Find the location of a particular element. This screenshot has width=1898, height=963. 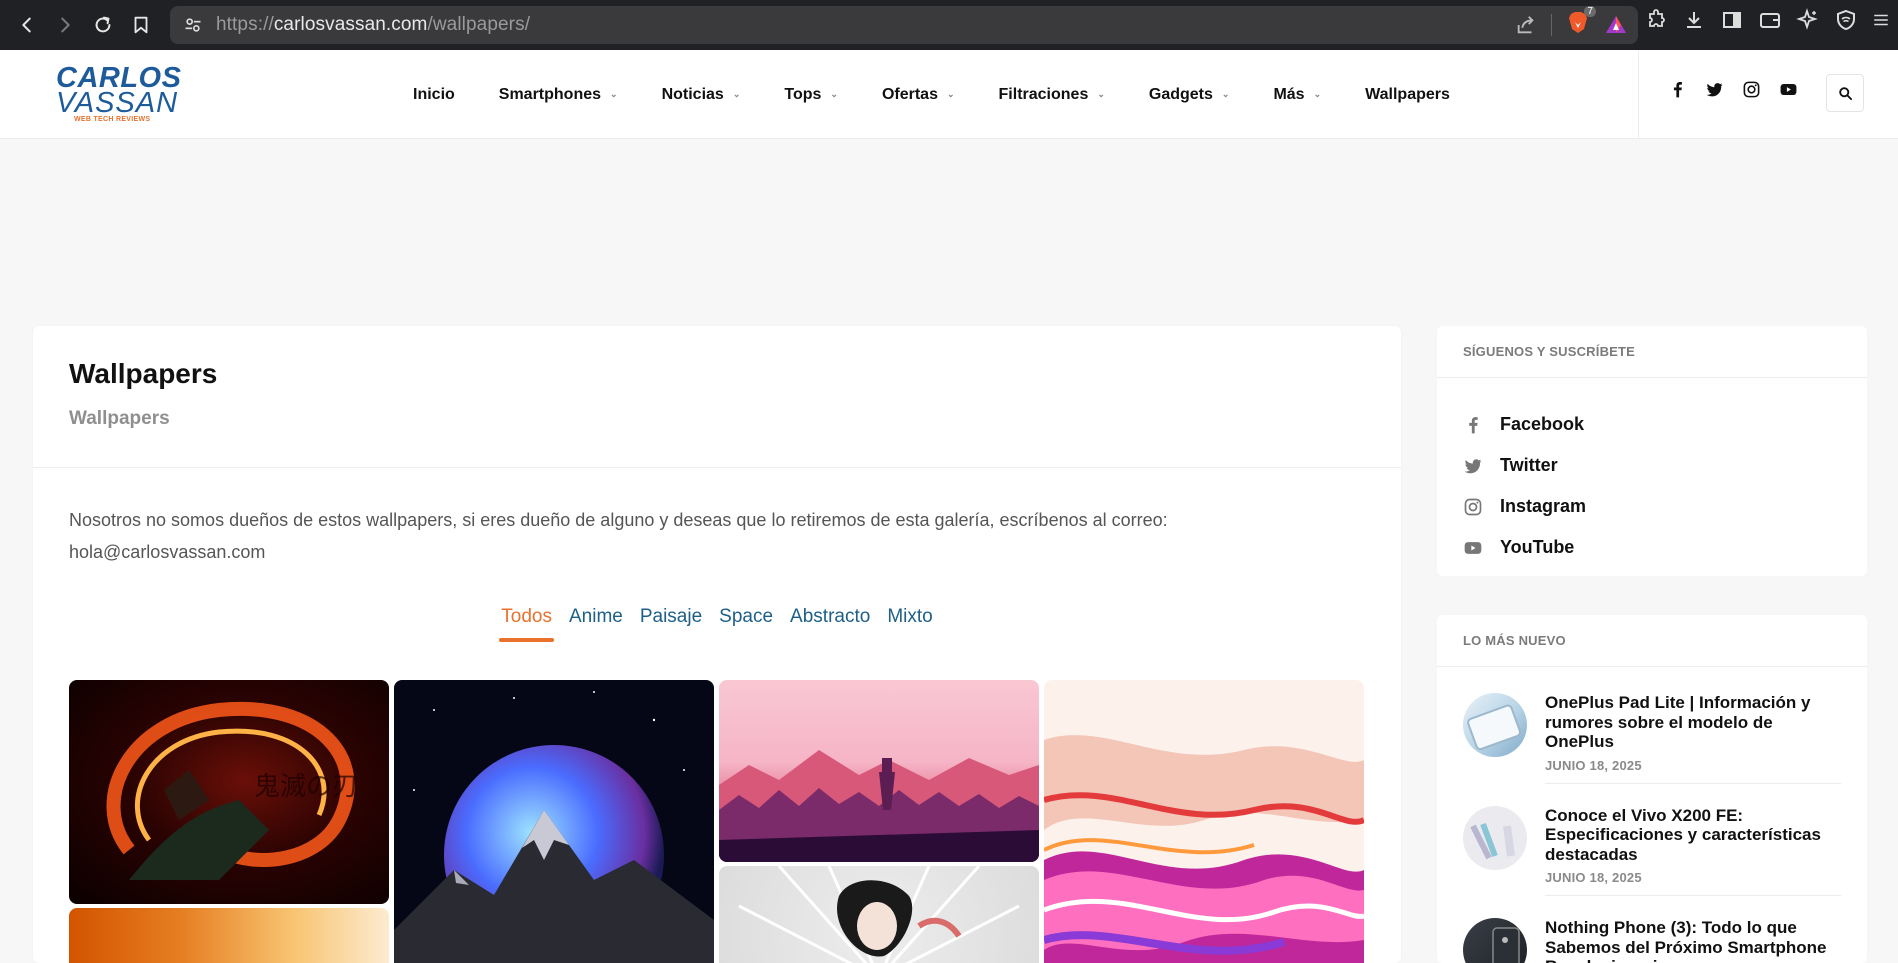

address-bar: https://carlosvassan.com/wallpapers/ 7 is located at coordinates (904, 25).